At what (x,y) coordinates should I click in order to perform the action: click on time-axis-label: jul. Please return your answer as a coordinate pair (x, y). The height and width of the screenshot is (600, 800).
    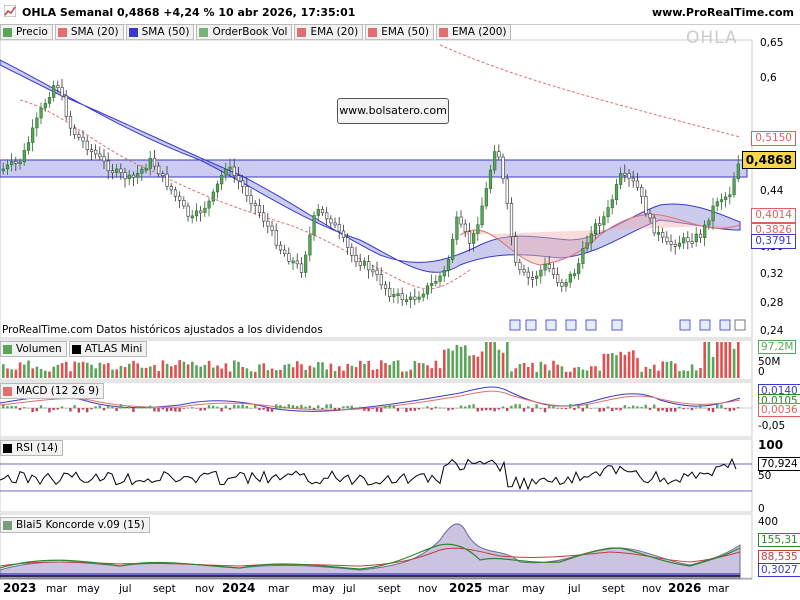
    Looking at the image, I should click on (349, 589).